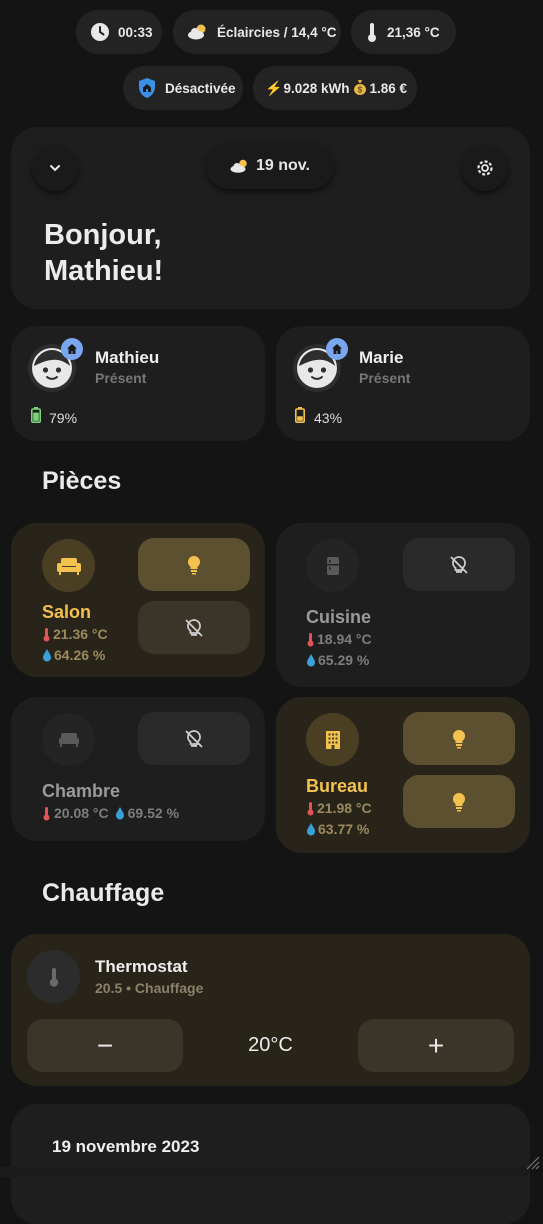 The image size is (543, 1224). I want to click on greeting-line-1: Bonjour,, so click(103, 235).